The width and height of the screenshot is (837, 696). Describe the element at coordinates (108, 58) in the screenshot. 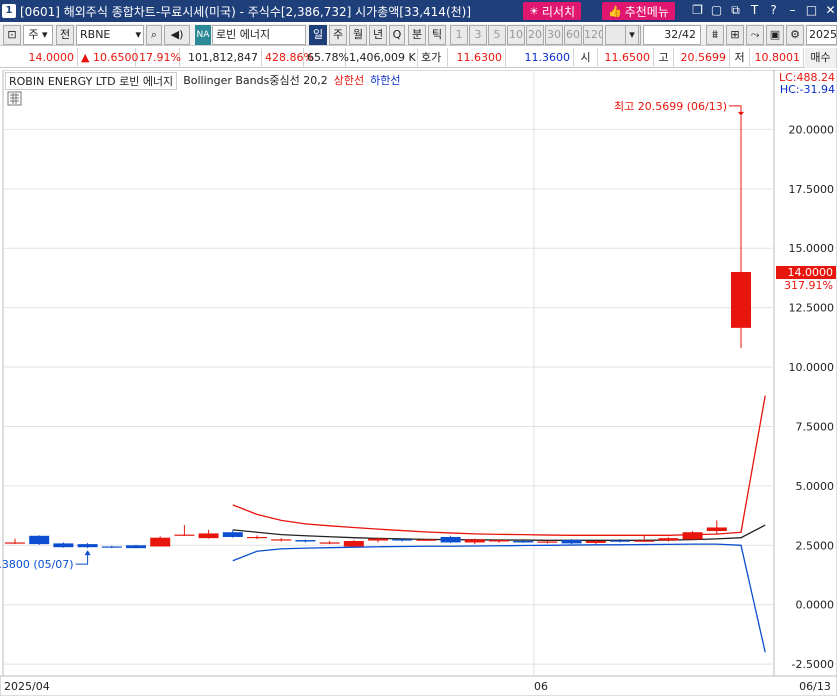

I see `price-change: ▲ 10.6500` at that location.